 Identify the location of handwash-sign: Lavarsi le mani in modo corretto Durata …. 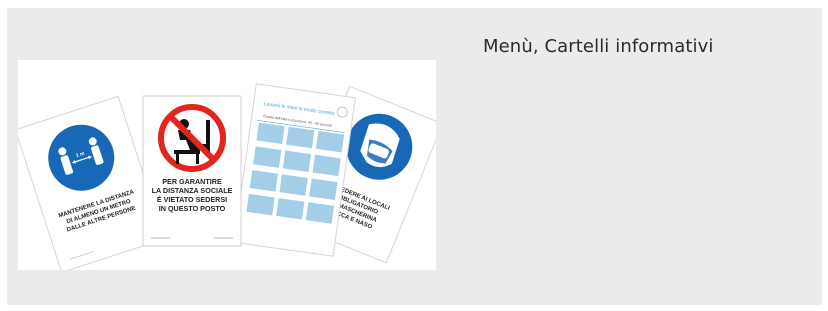
(294, 170).